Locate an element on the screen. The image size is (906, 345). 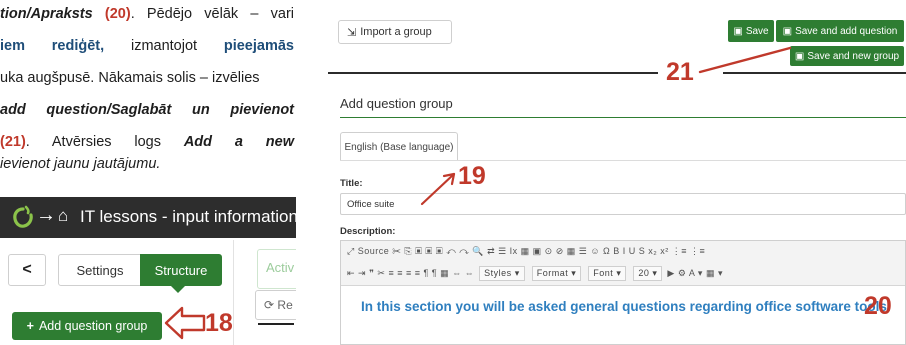
save-label: Save is located at coordinates (757, 31).